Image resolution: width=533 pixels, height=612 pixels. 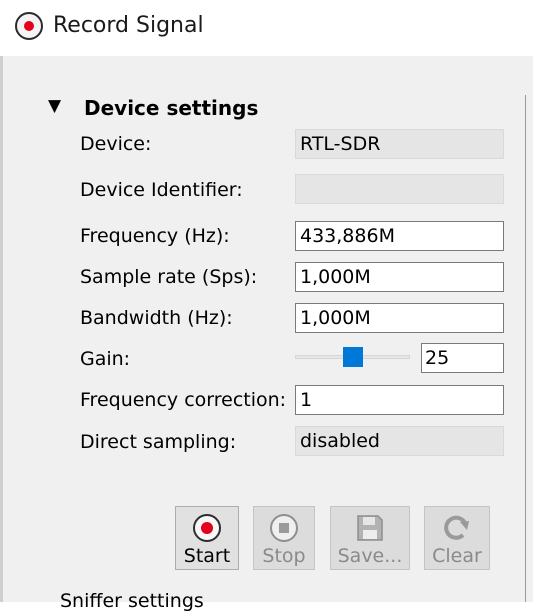 I want to click on device-label: Device:, so click(x=116, y=144).